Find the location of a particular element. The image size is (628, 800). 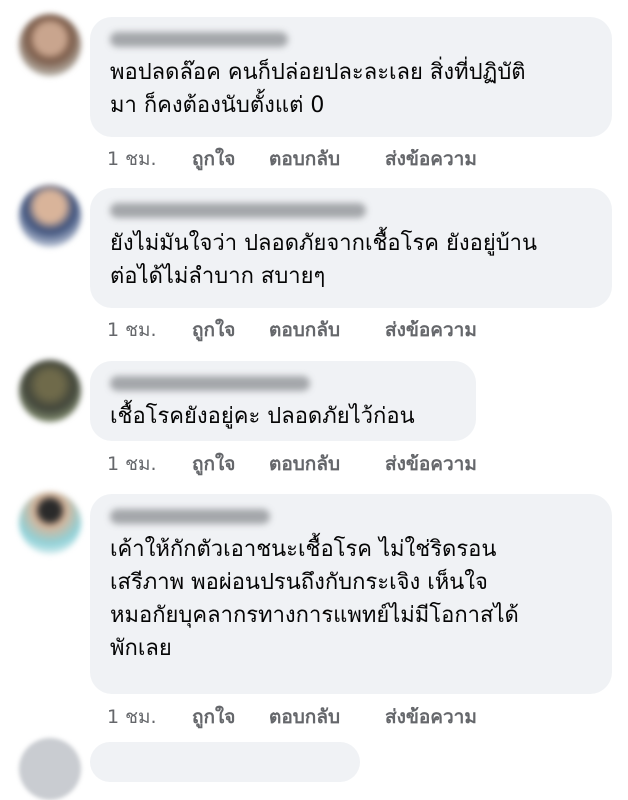

comment-text: เชื้อโรคยังอยู่คะ ปลอดภัยไว้ก่อน is located at coordinates (262, 416).